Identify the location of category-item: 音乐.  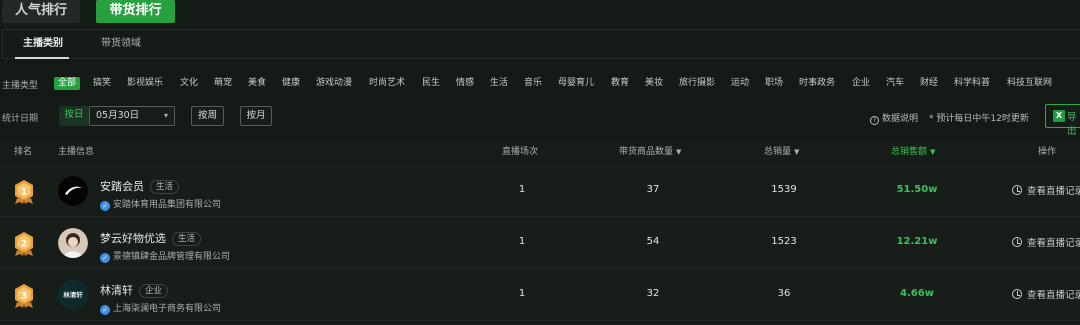
(533, 83).